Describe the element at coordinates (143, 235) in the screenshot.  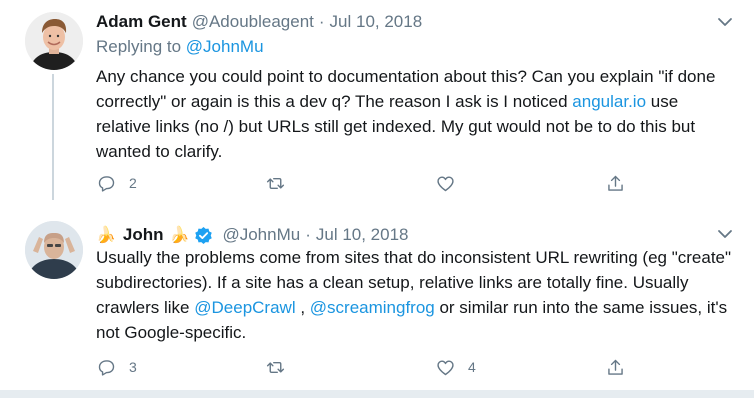
I see `author-name: John` at that location.